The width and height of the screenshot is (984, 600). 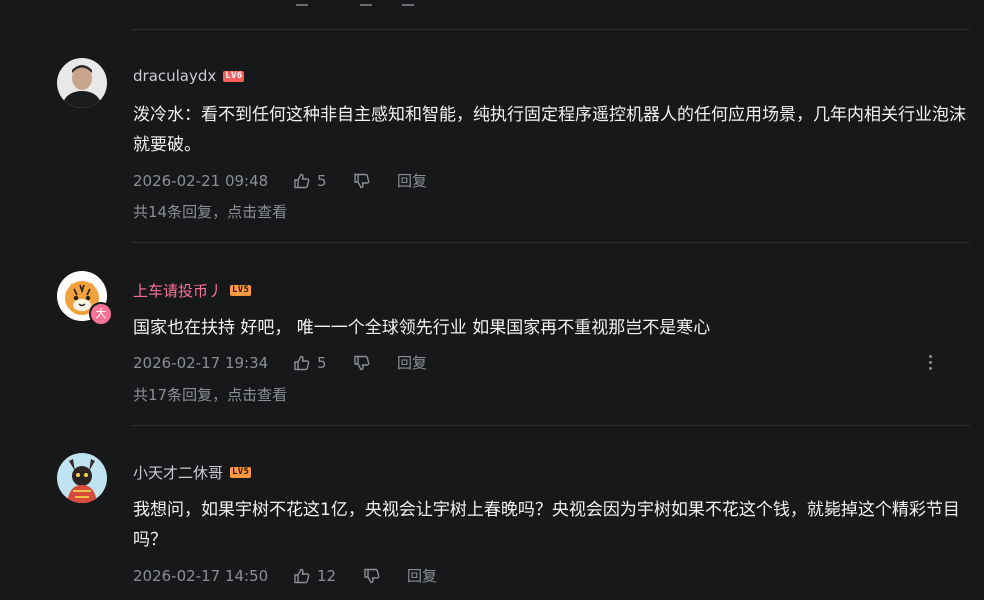 What do you see at coordinates (101, 314) in the screenshot?
I see `vip-badge: 大` at bounding box center [101, 314].